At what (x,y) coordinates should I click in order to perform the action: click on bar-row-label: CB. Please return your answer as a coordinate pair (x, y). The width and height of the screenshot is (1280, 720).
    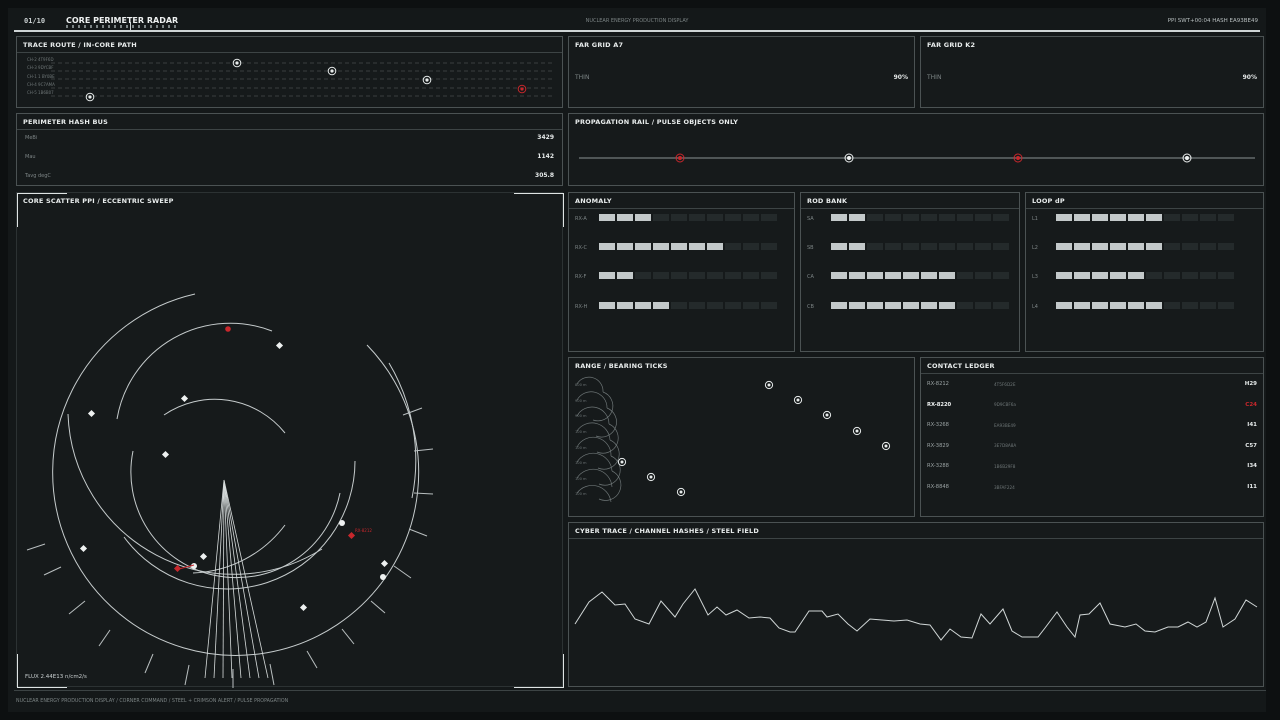
    Looking at the image, I should click on (810, 307).